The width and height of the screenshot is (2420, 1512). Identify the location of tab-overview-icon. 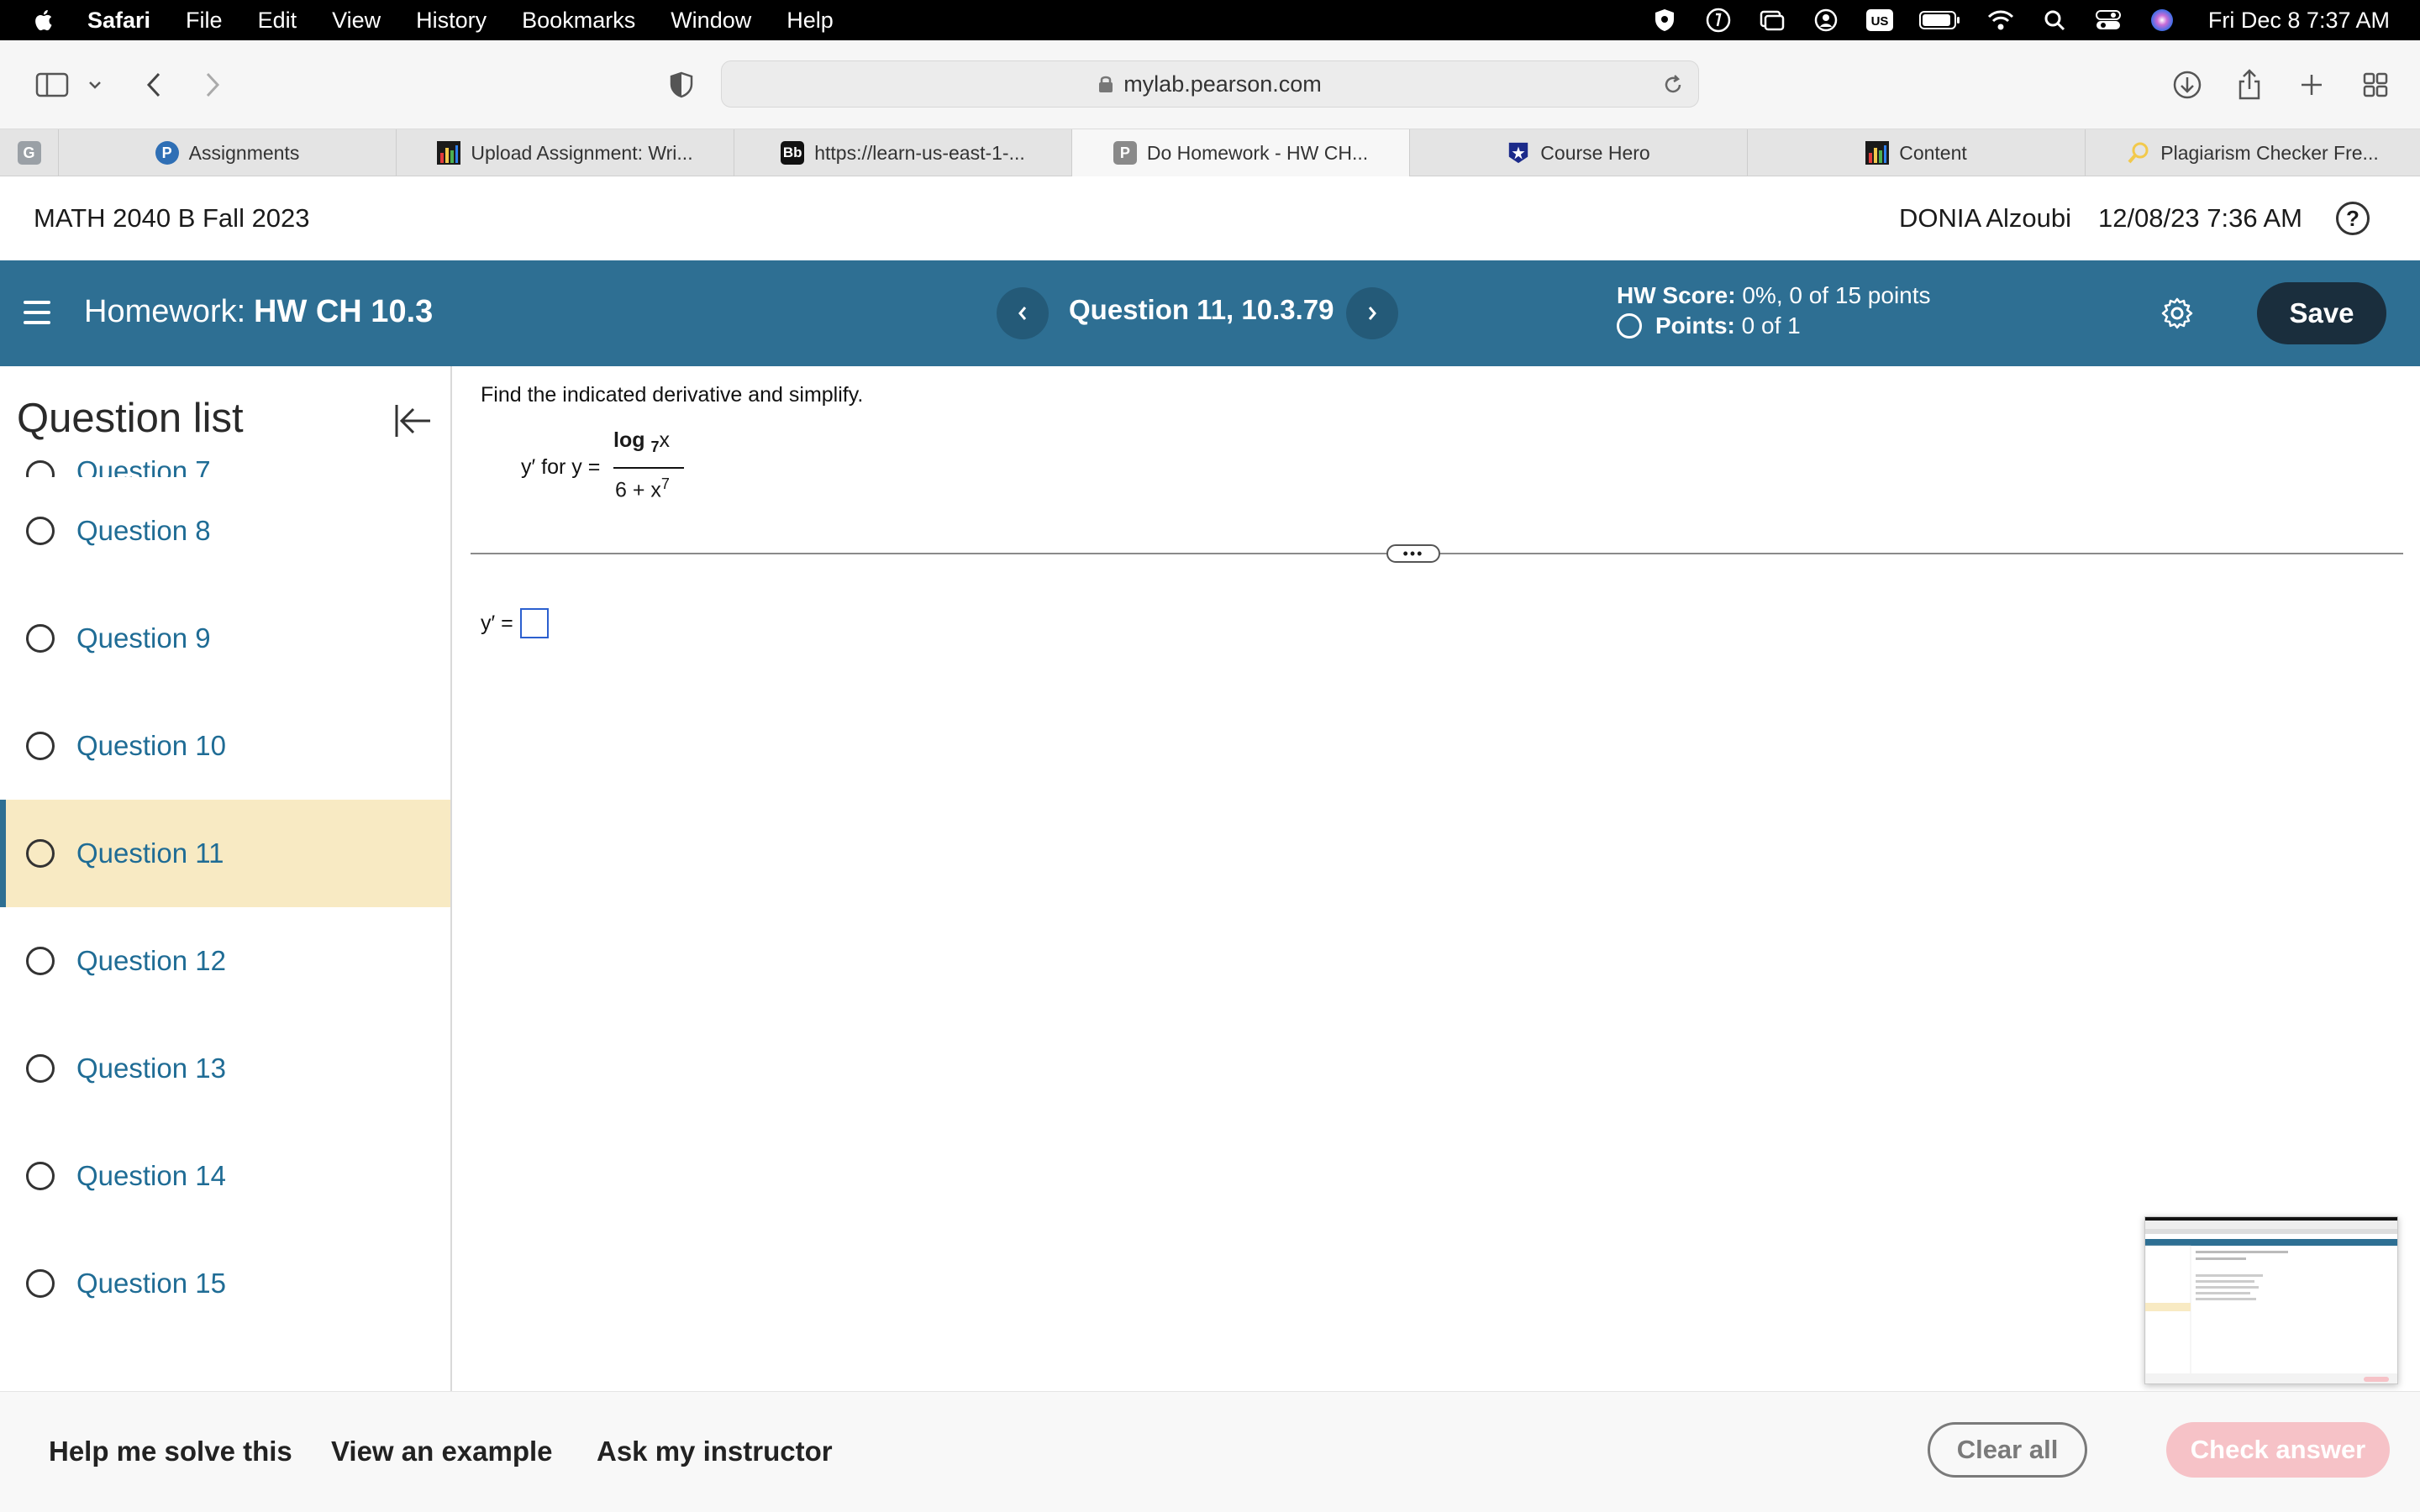
(2375, 85).